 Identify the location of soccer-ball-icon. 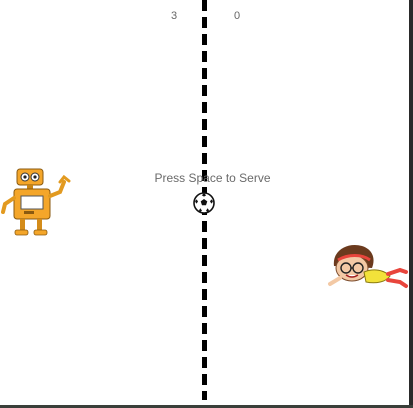
(204, 203).